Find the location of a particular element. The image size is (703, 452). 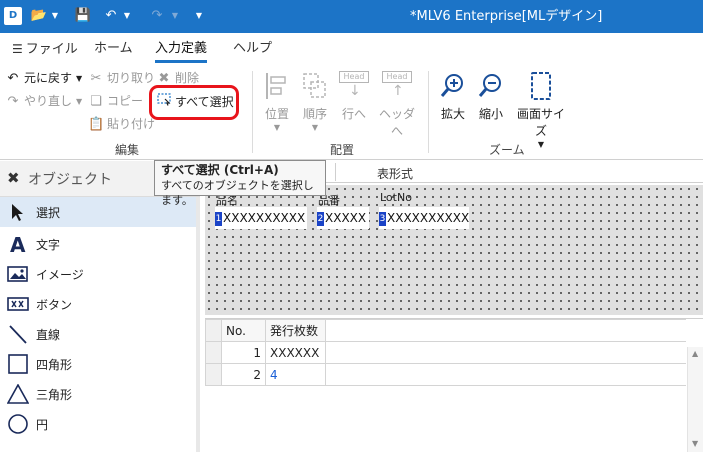

object-panel-title: オブジェクト is located at coordinates (70, 180).